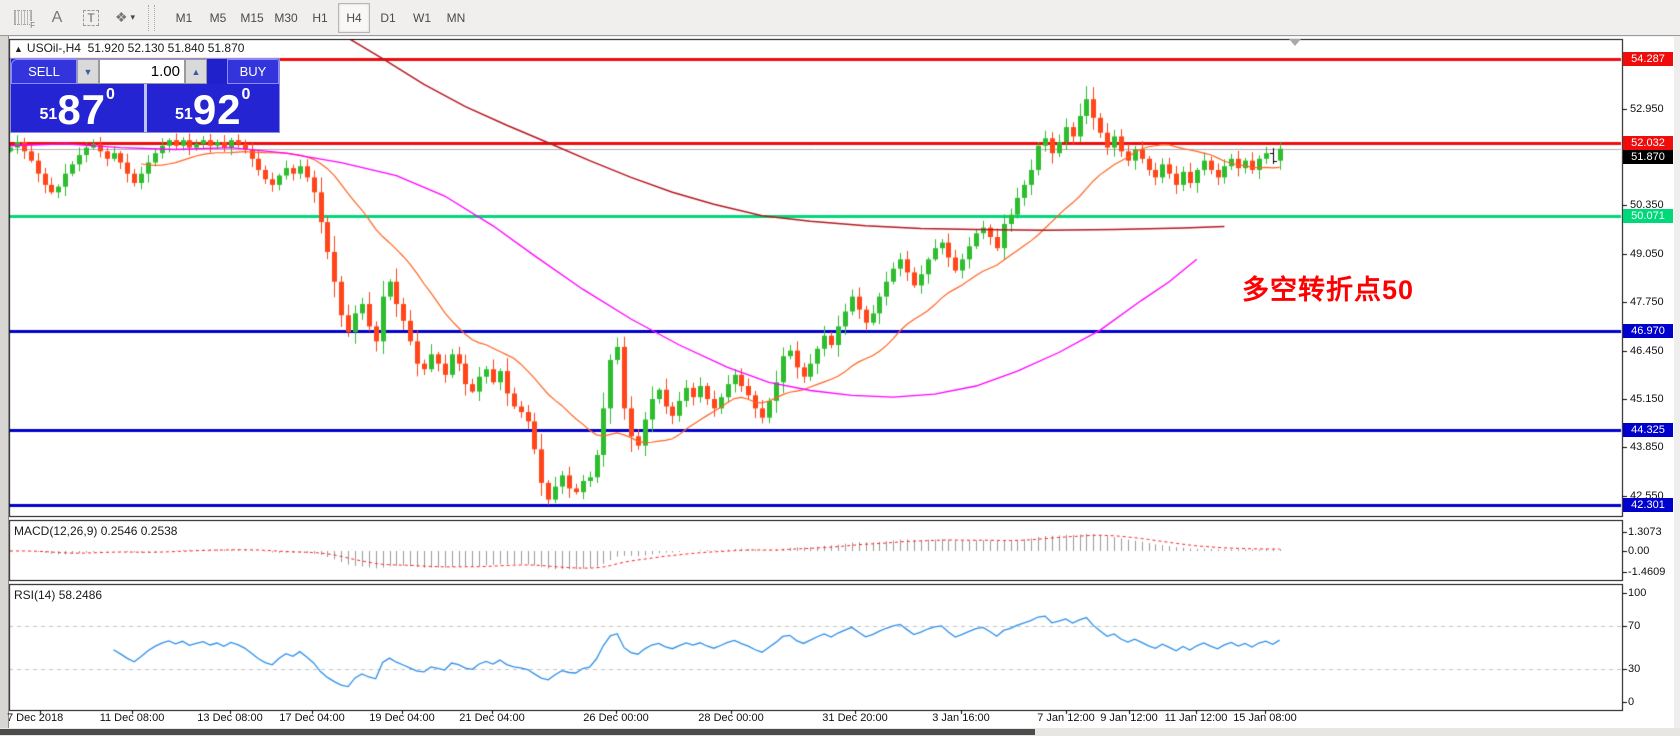 The height and width of the screenshot is (736, 1680). I want to click on time-axis-label: 9 Jan 12:00, so click(1129, 718).